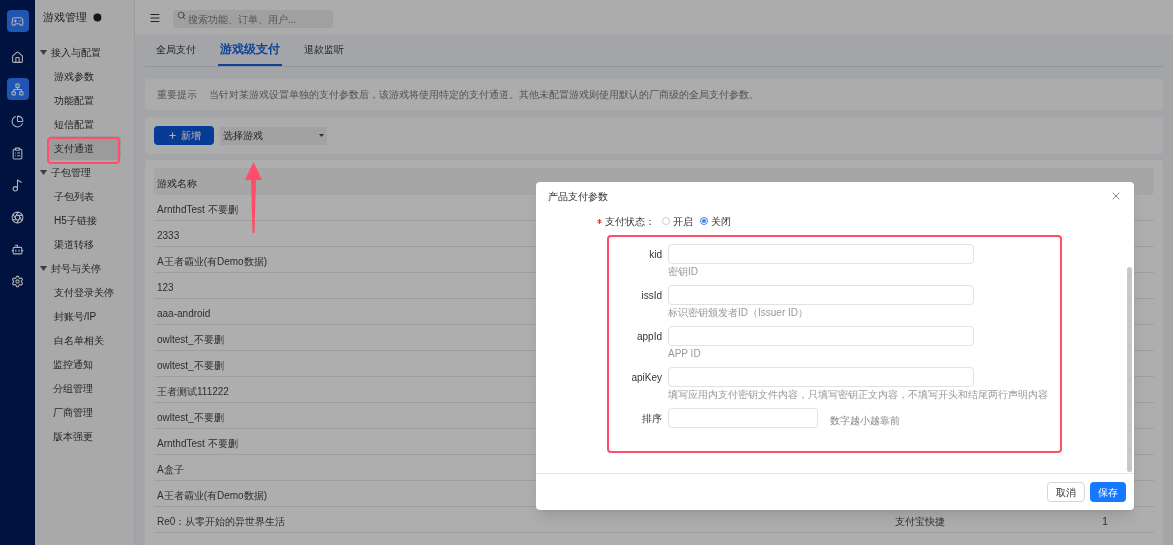 Image resolution: width=1173 pixels, height=545 pixels. What do you see at coordinates (84, 340) in the screenshot?
I see `sidebar-item: 白名单相关` at bounding box center [84, 340].